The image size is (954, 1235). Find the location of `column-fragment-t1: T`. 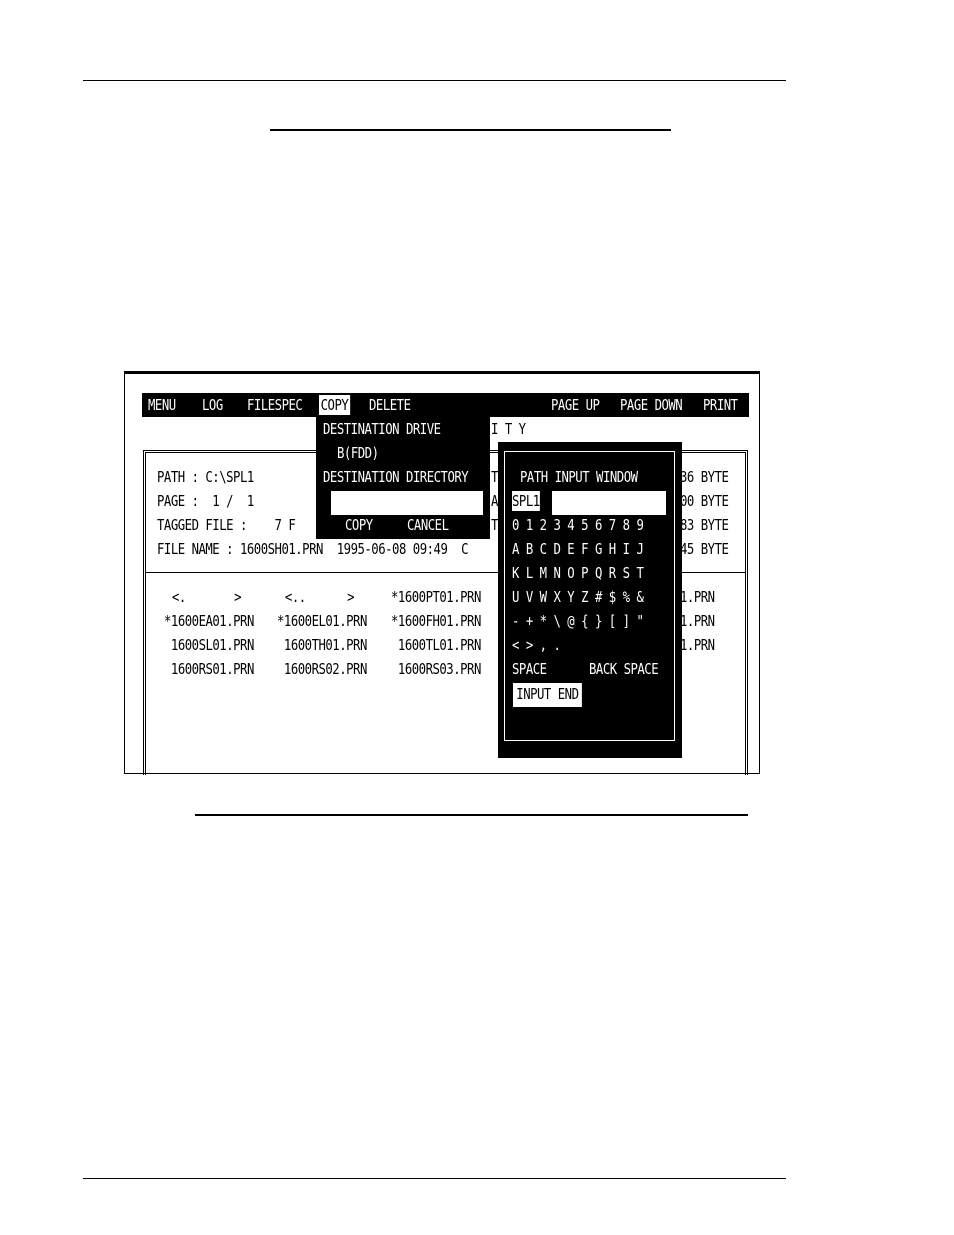

column-fragment-t1: T is located at coordinates (494, 477).